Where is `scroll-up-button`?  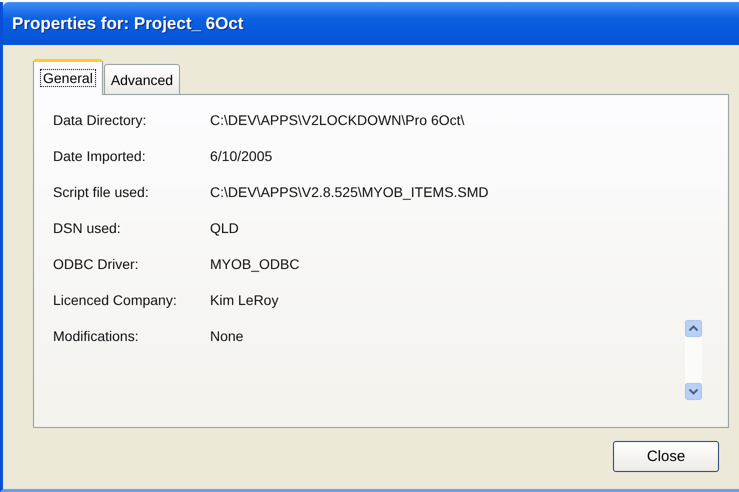
scroll-up-button is located at coordinates (693, 328).